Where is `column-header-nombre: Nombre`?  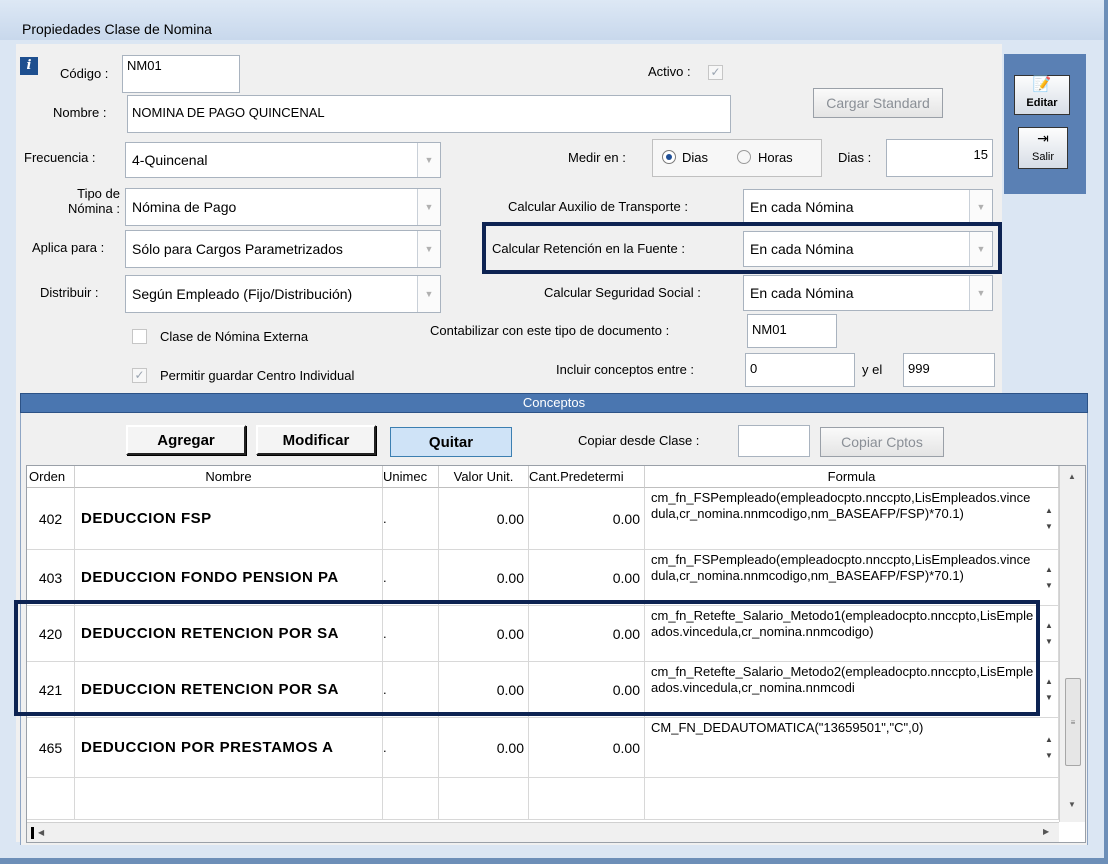
column-header-nombre: Nombre is located at coordinates (229, 477).